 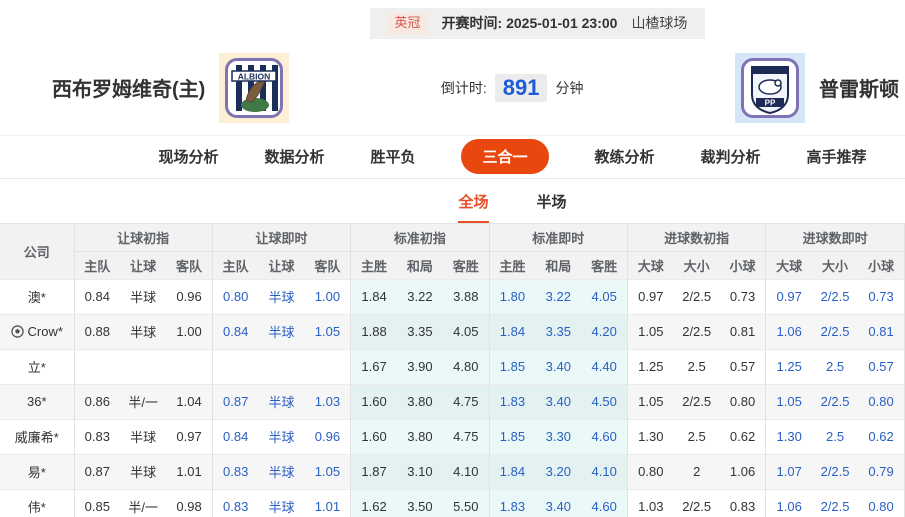 I want to click on nav-tab: 教练分析, so click(x=625, y=156).